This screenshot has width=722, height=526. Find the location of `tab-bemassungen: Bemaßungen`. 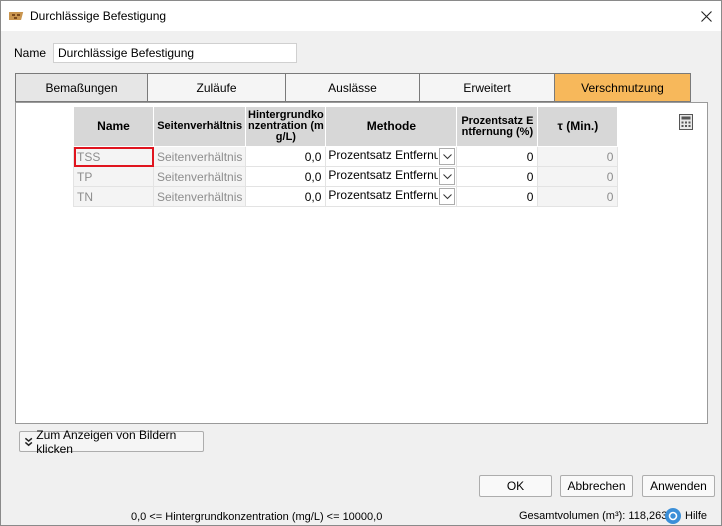

tab-bemassungen: Bemaßungen is located at coordinates (81, 87).